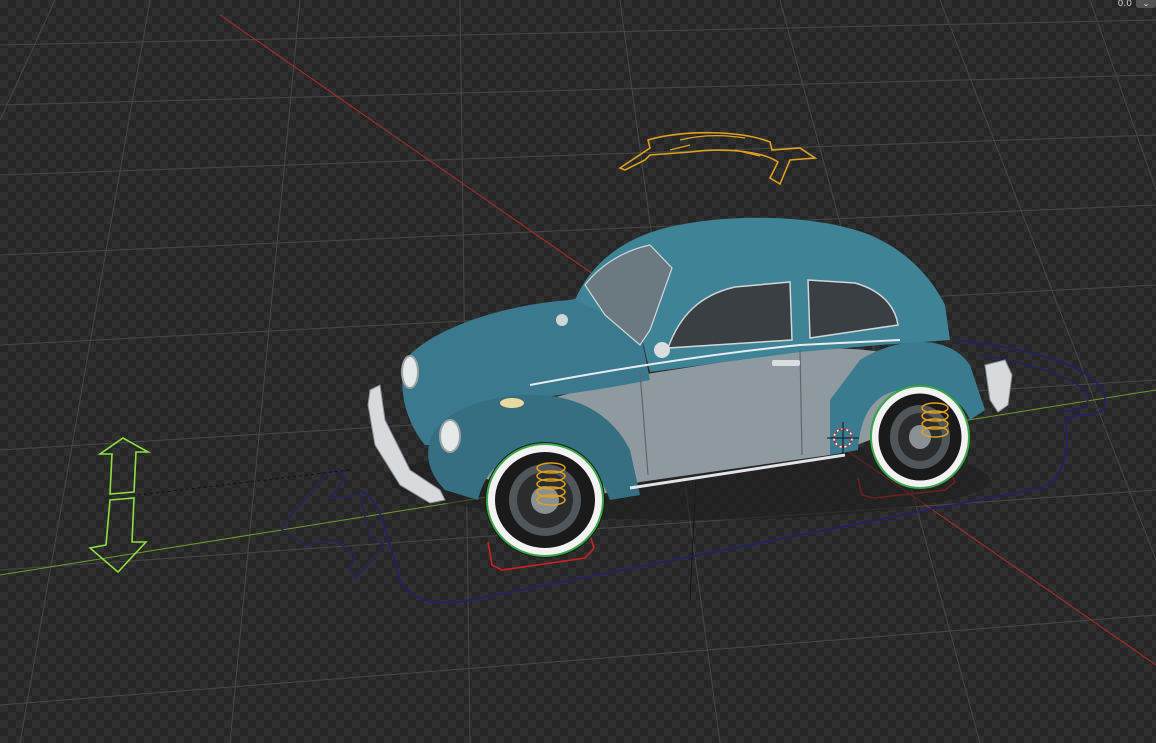 The width and height of the screenshot is (1156, 743). What do you see at coordinates (244, 482) in the screenshot?
I see `height-dashed-guide` at bounding box center [244, 482].